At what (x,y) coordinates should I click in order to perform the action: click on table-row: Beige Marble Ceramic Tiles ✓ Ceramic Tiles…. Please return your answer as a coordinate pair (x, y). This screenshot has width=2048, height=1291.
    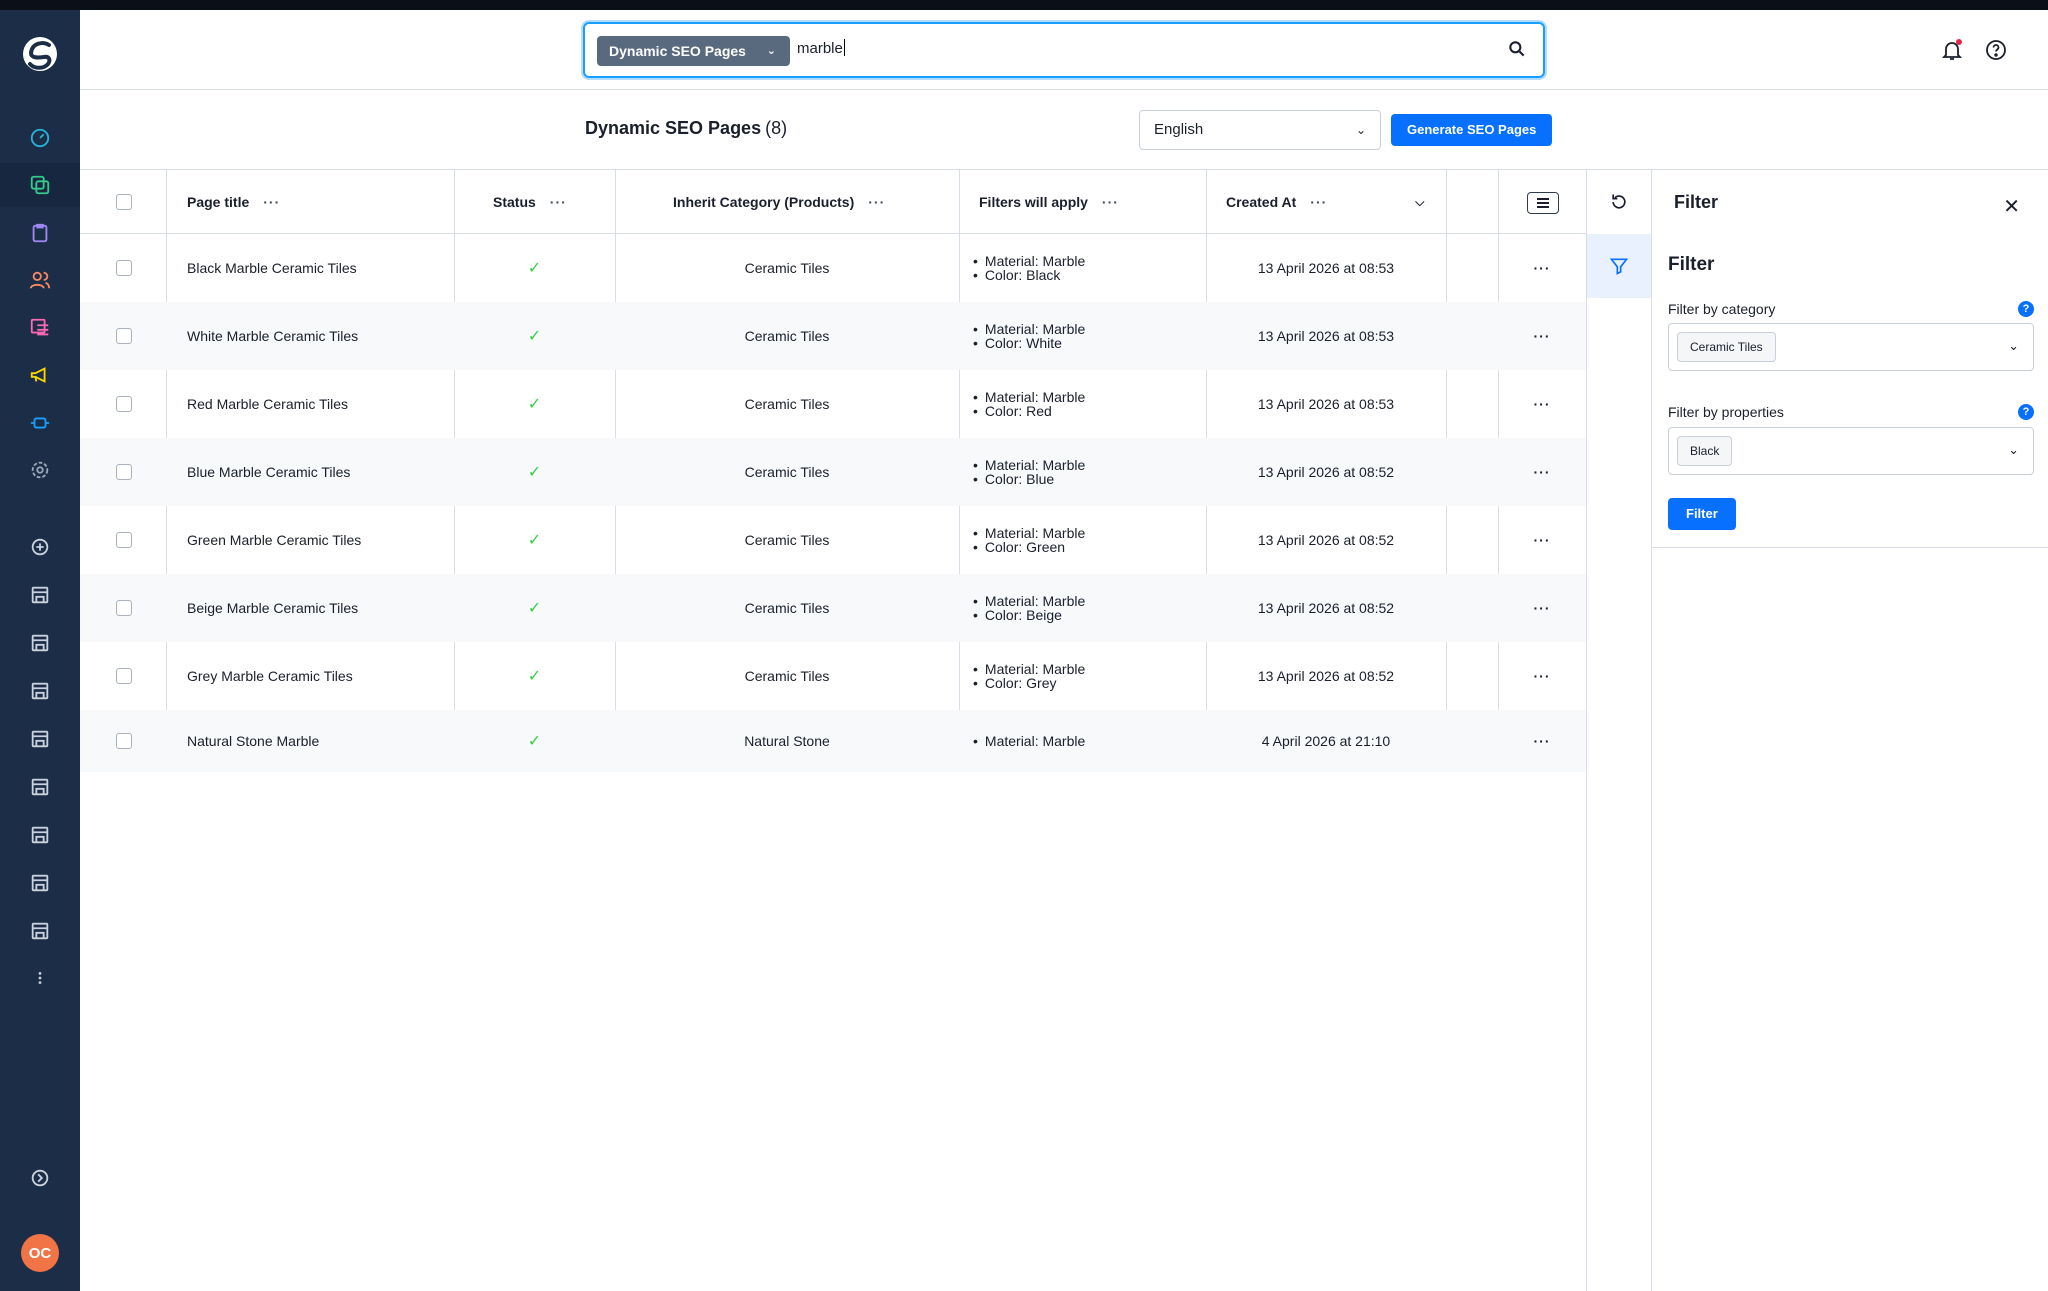
    Looking at the image, I should click on (833, 608).